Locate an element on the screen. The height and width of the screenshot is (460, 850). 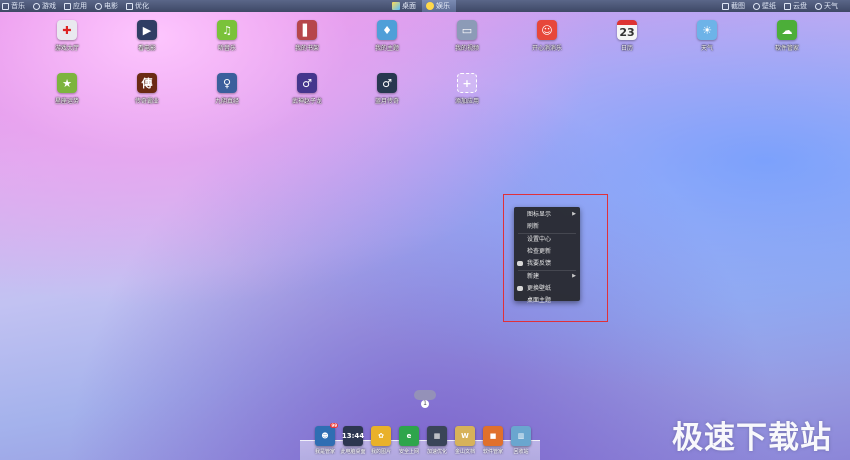
topbar-right-item-0: 截图 is located at coordinates (733, 6).